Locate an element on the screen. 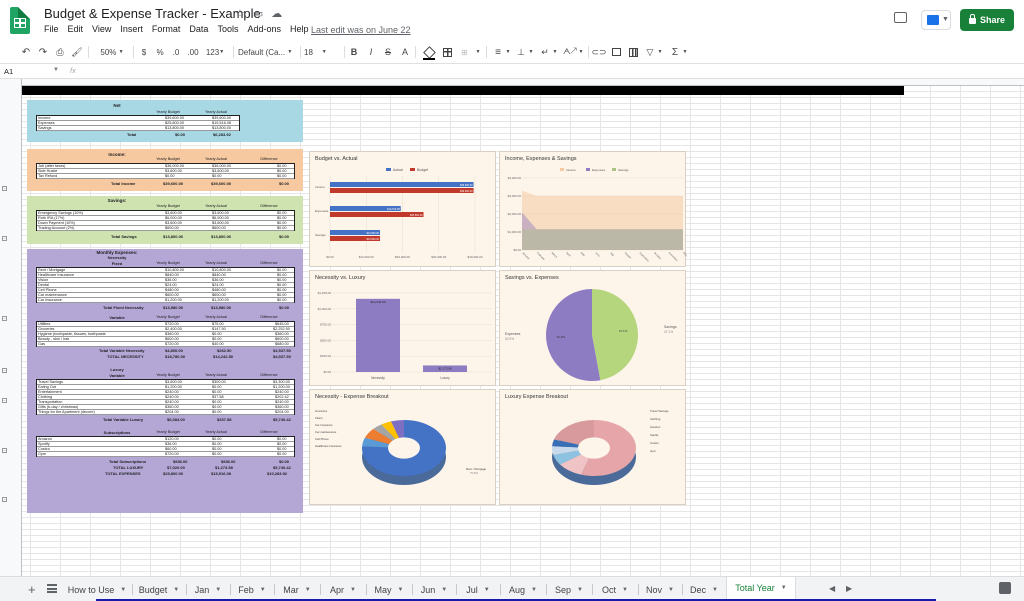 This screenshot has height=601, width=1024. sheet-tab: How to Use ▼ is located at coordinates (97, 589).